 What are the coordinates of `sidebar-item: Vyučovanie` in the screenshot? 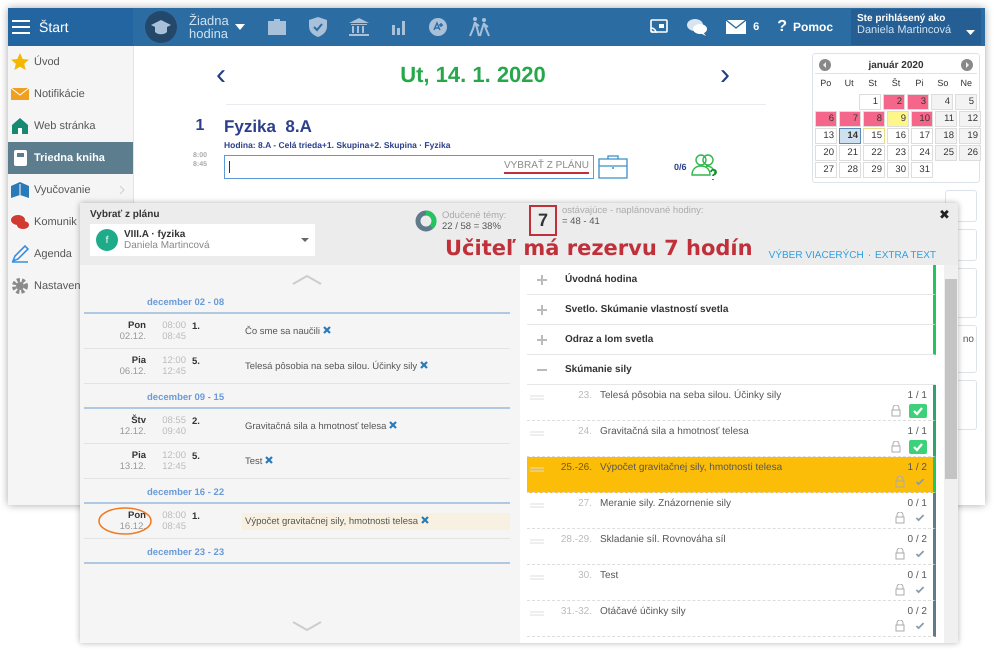 It's located at (70, 190).